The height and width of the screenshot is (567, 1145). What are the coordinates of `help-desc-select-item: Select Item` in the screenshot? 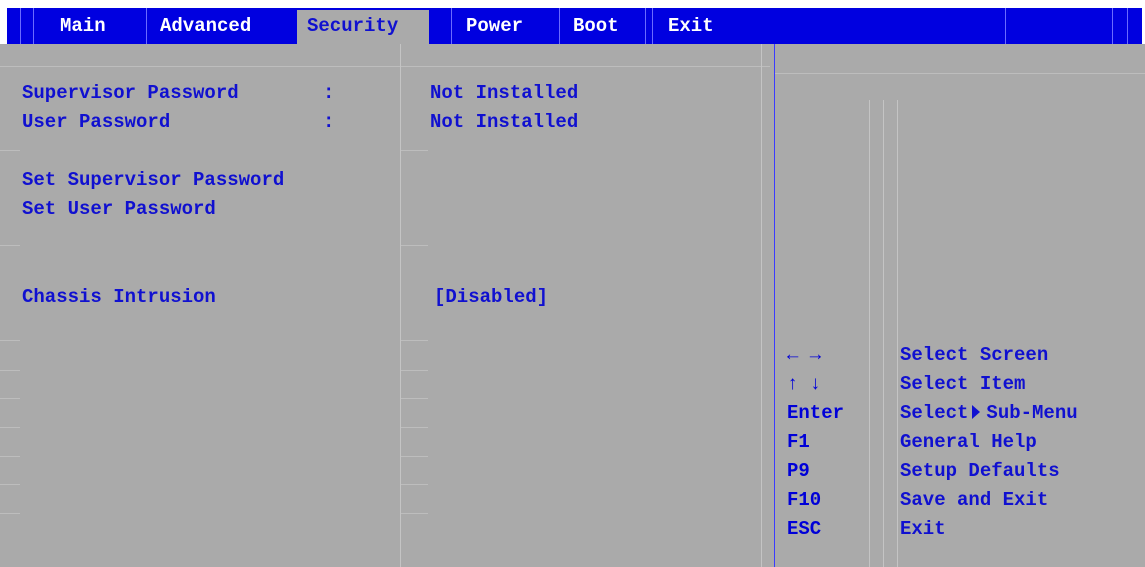 It's located at (963, 384).